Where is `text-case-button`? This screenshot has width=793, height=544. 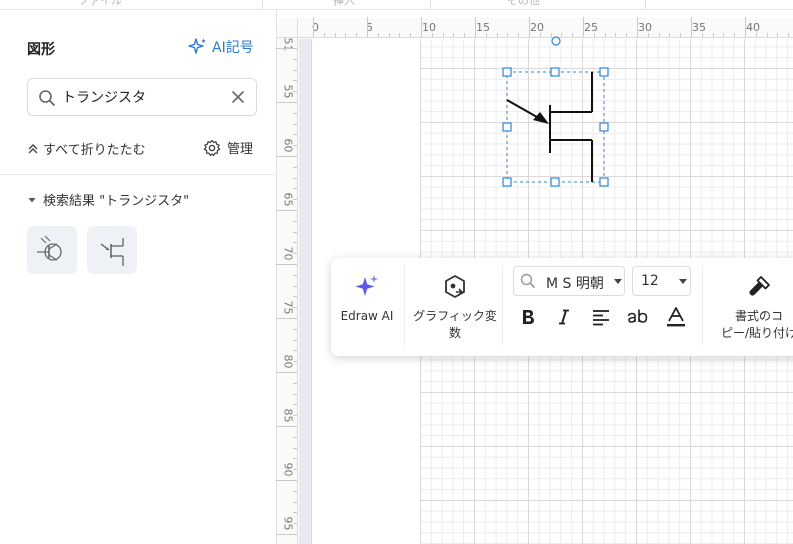 text-case-button is located at coordinates (638, 317).